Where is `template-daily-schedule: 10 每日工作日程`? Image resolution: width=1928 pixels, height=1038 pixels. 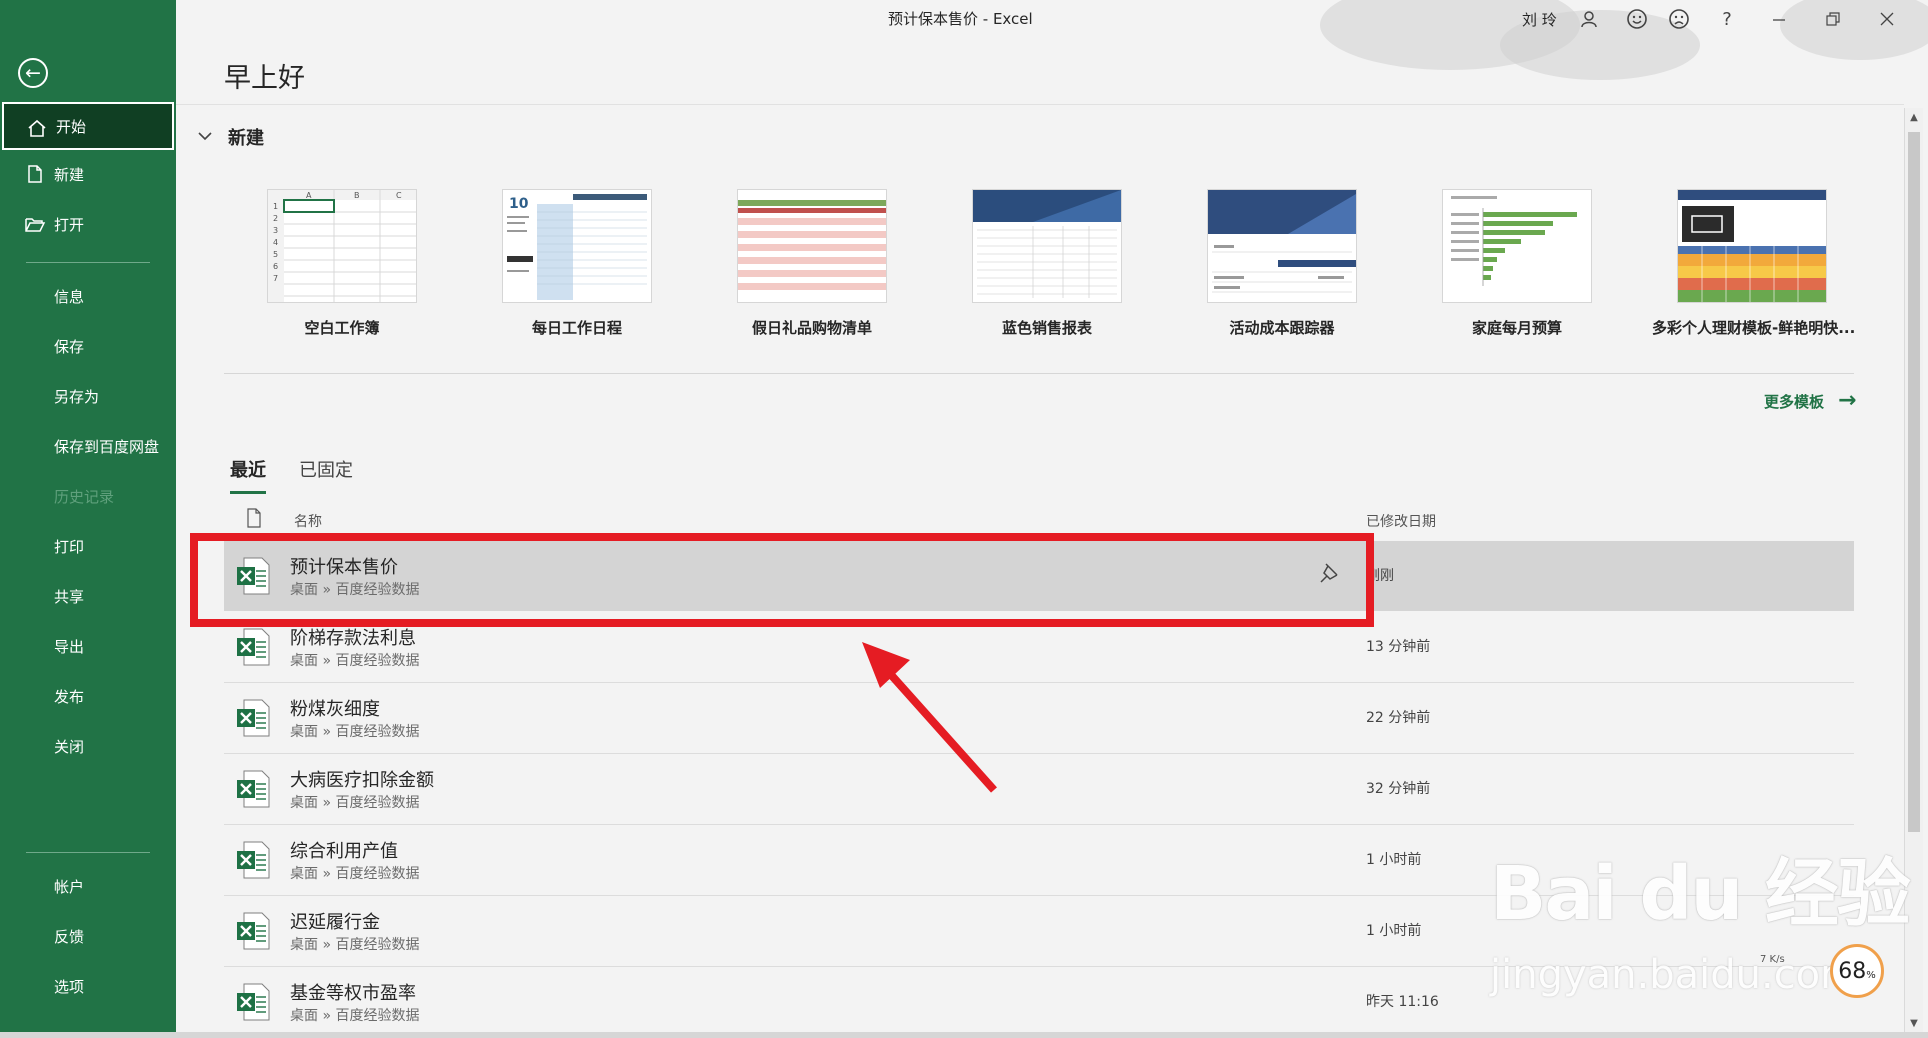 template-daily-schedule: 10 每日工作日程 is located at coordinates (577, 264).